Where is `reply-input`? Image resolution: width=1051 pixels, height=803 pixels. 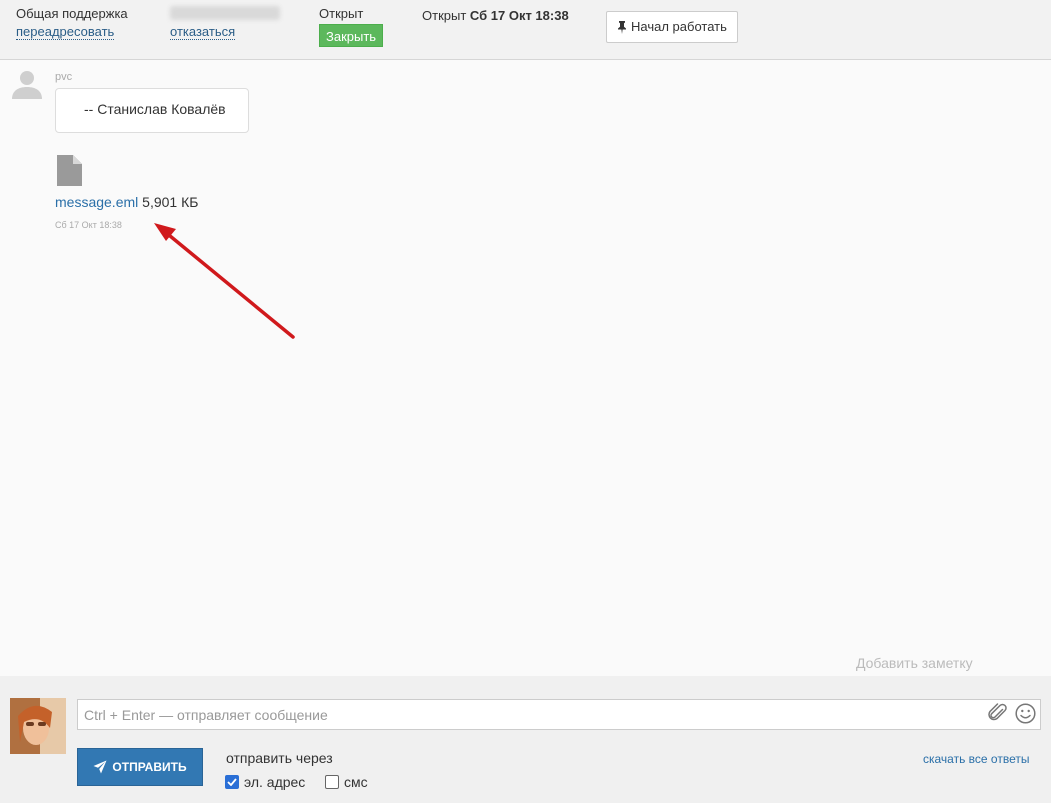 reply-input is located at coordinates (559, 714).